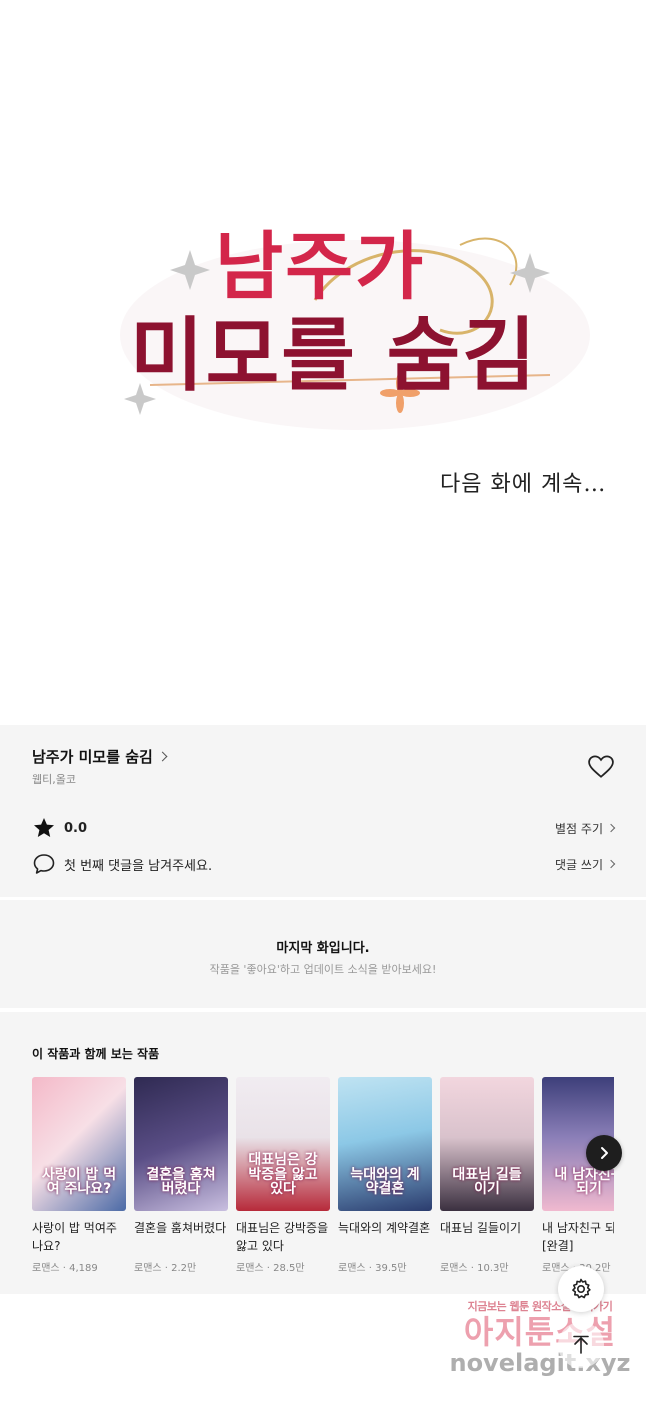 This screenshot has width=646, height=1410. Describe the element at coordinates (74, 1237) in the screenshot. I see `recommendation-title: 사랑이 밥 먹여주나요?` at that location.